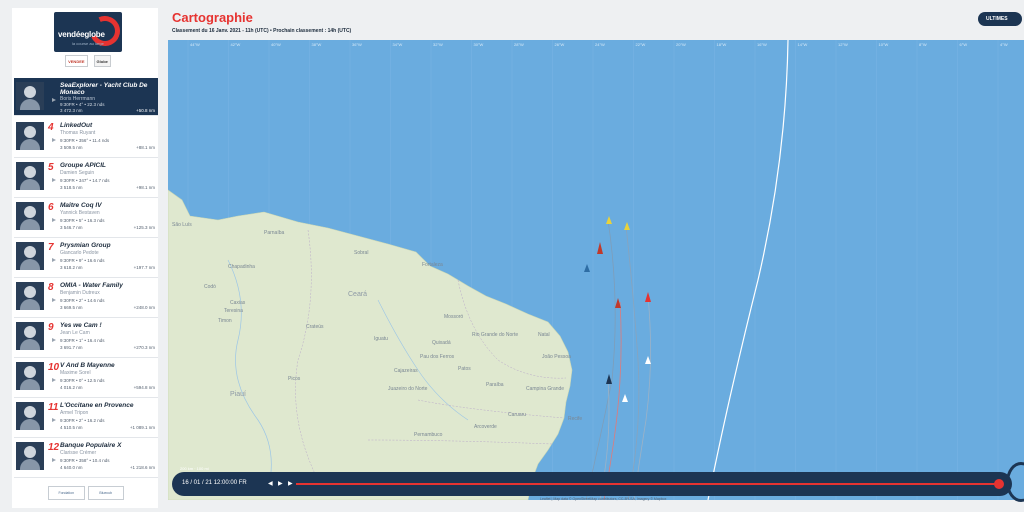 Image resolution: width=1024 pixels, height=512 pixels. Describe the element at coordinates (144, 347) in the screenshot. I see `gap-to-leader: +270.3 nm` at that location.